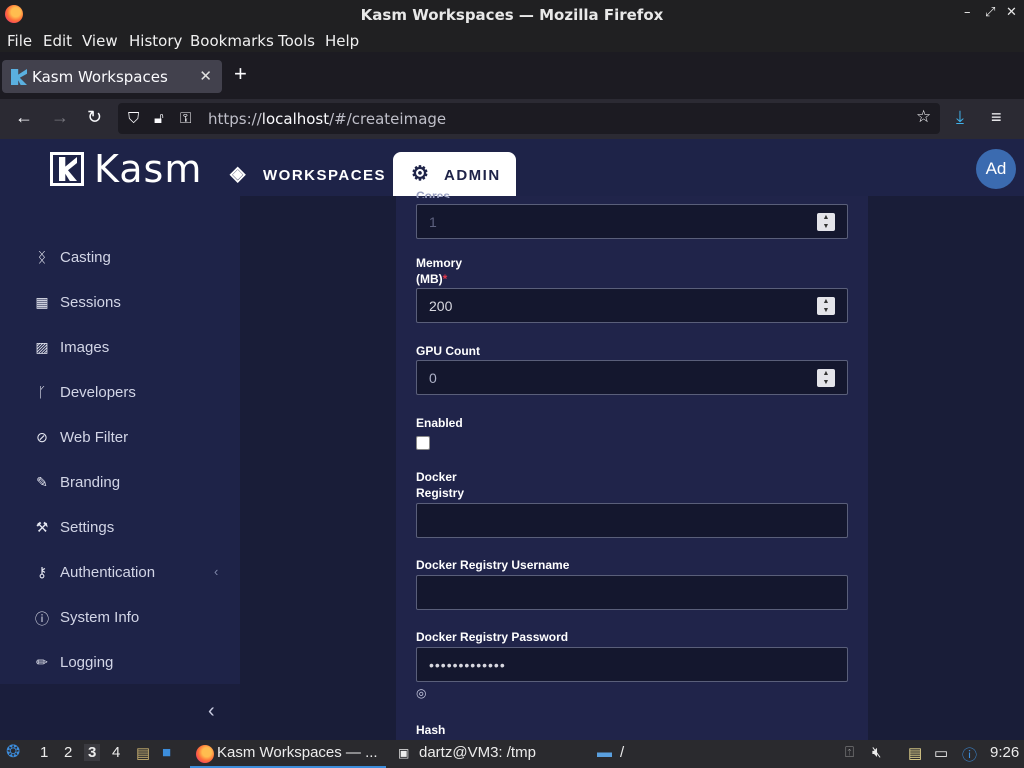  I want to click on sidebar-item-system-info: ⓘ System Info, so click(120, 619).